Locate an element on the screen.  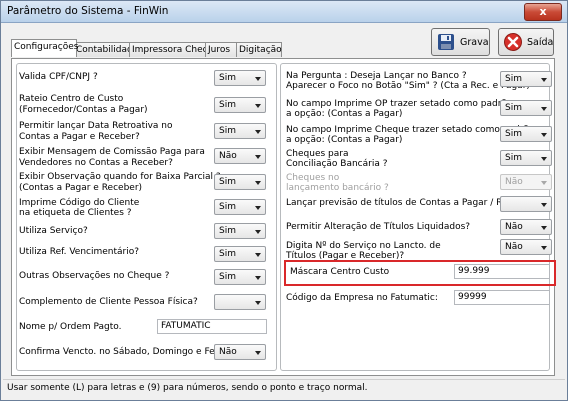
rateio-value: Sim is located at coordinates (227, 105).